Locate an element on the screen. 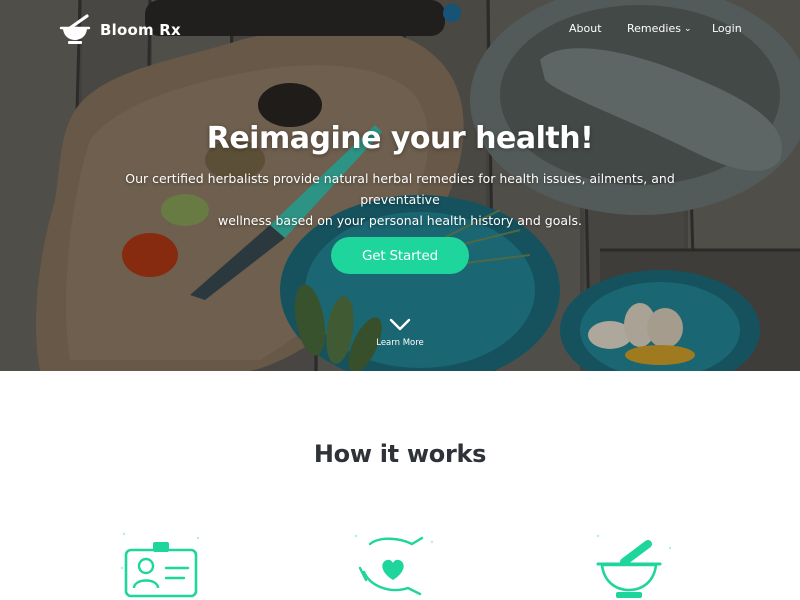  nav-item-remedies-label: Remedies is located at coordinates (654, 28).